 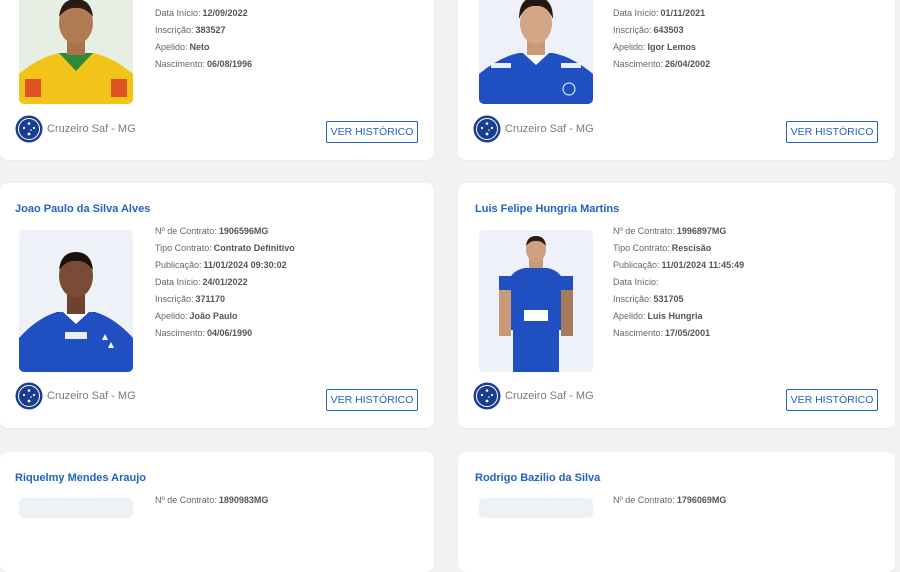 I want to click on registration-row: Inscrição: 371170, so click(x=190, y=298).